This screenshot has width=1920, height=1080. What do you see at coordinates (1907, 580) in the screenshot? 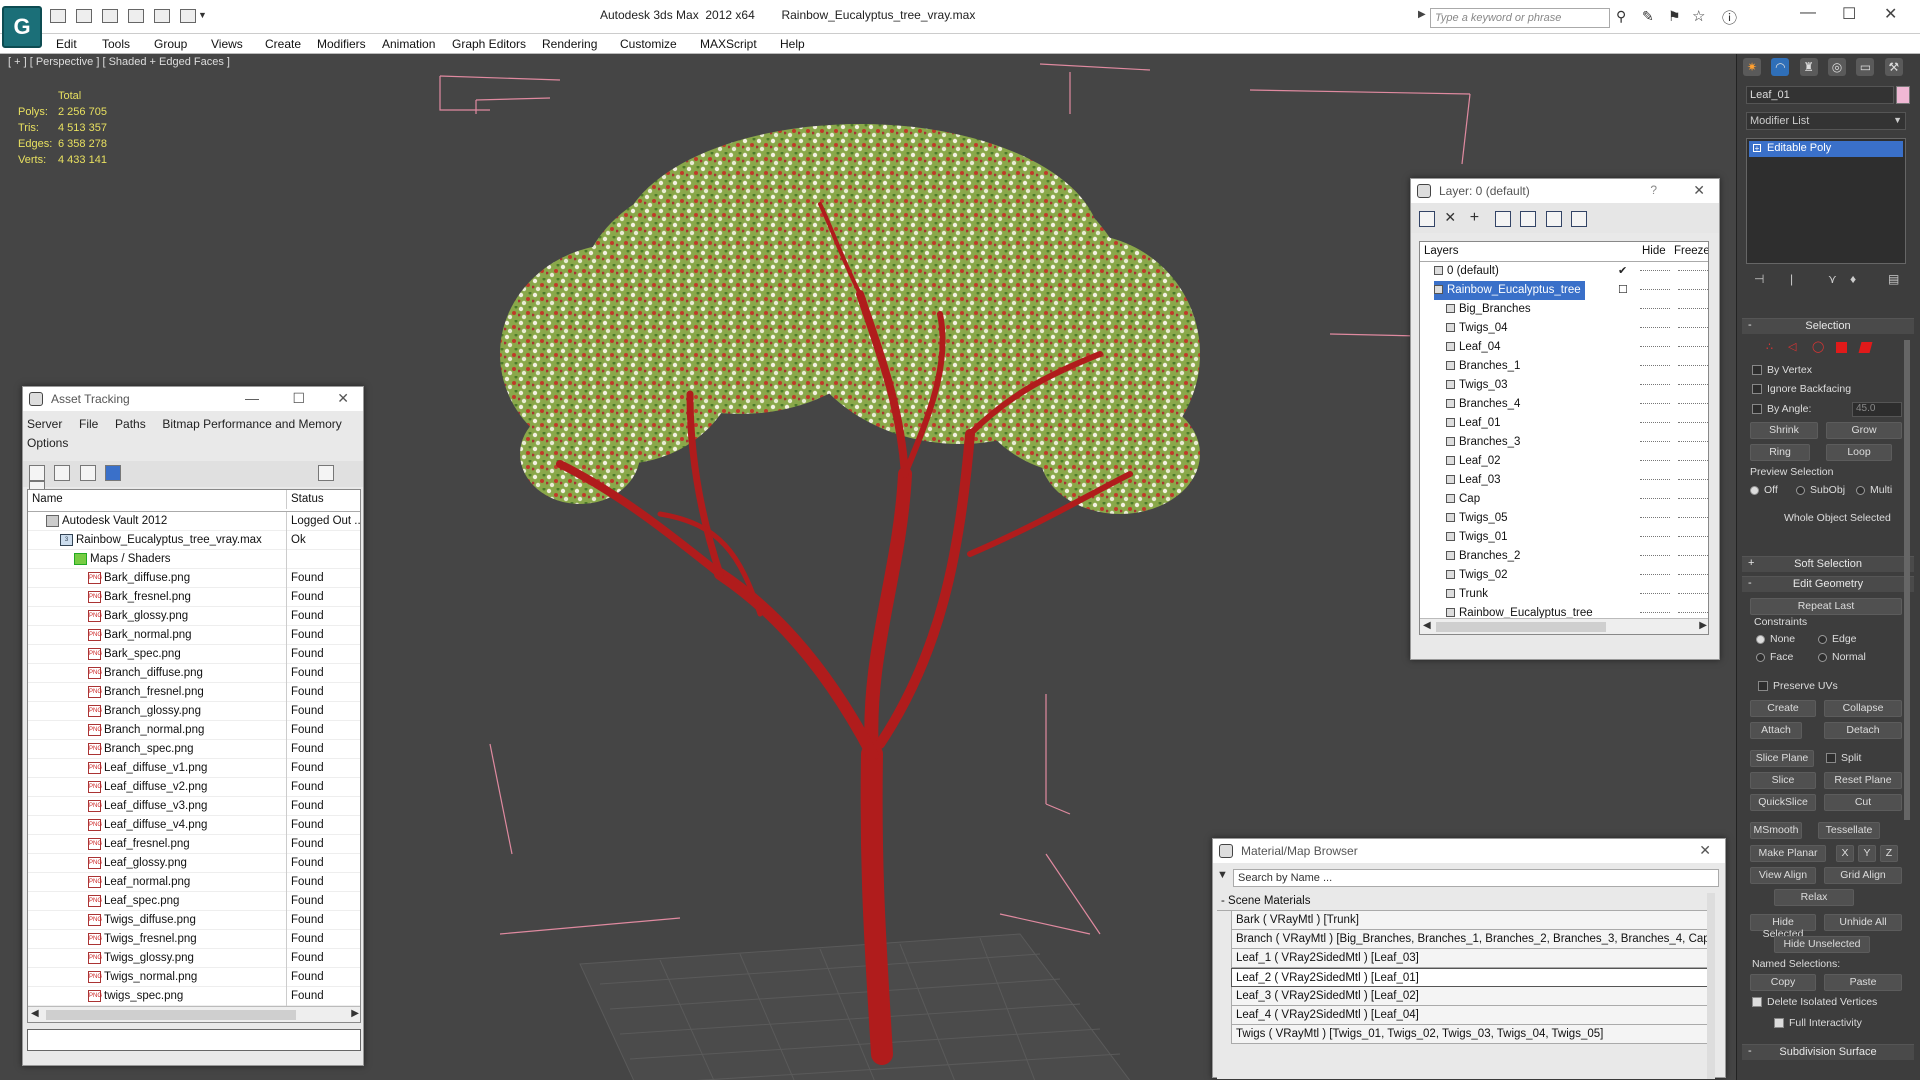
I see `command-panel-scrollbar` at bounding box center [1907, 580].